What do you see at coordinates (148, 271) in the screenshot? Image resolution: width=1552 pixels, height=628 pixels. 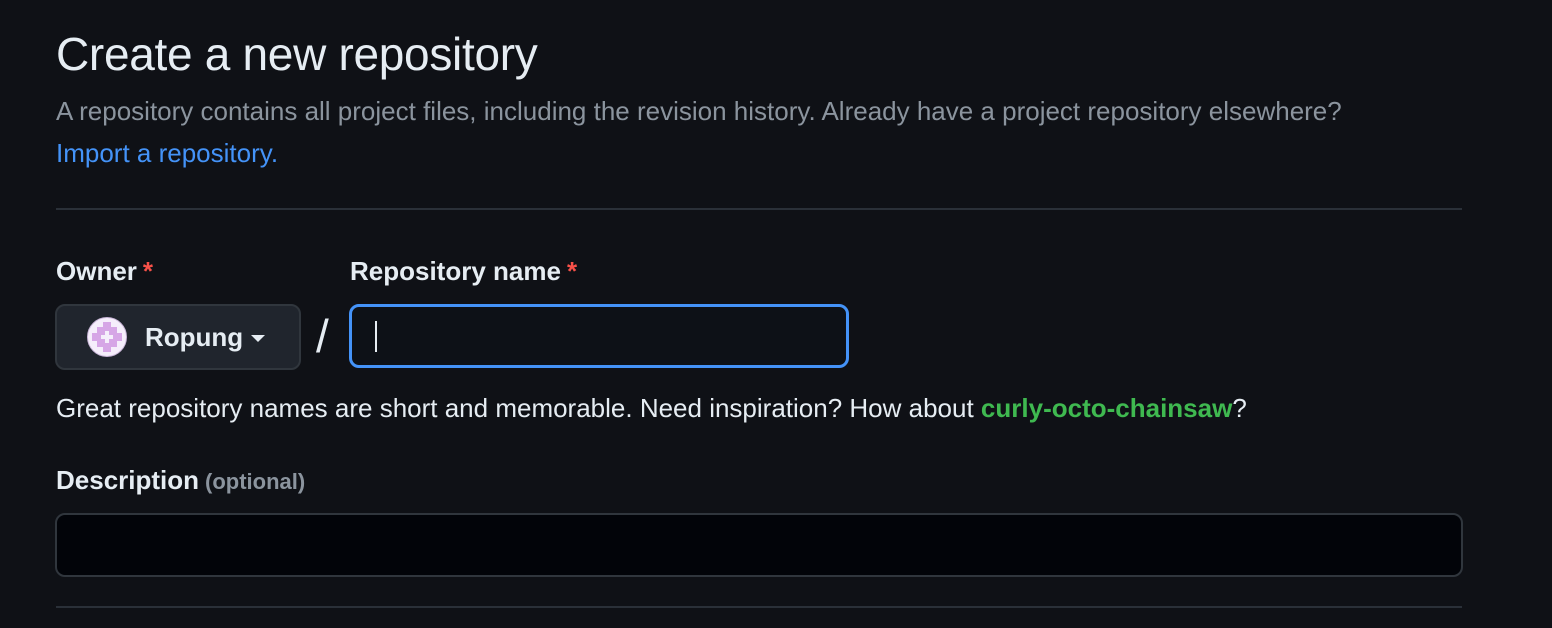 I see `owner-required-mark: *` at bounding box center [148, 271].